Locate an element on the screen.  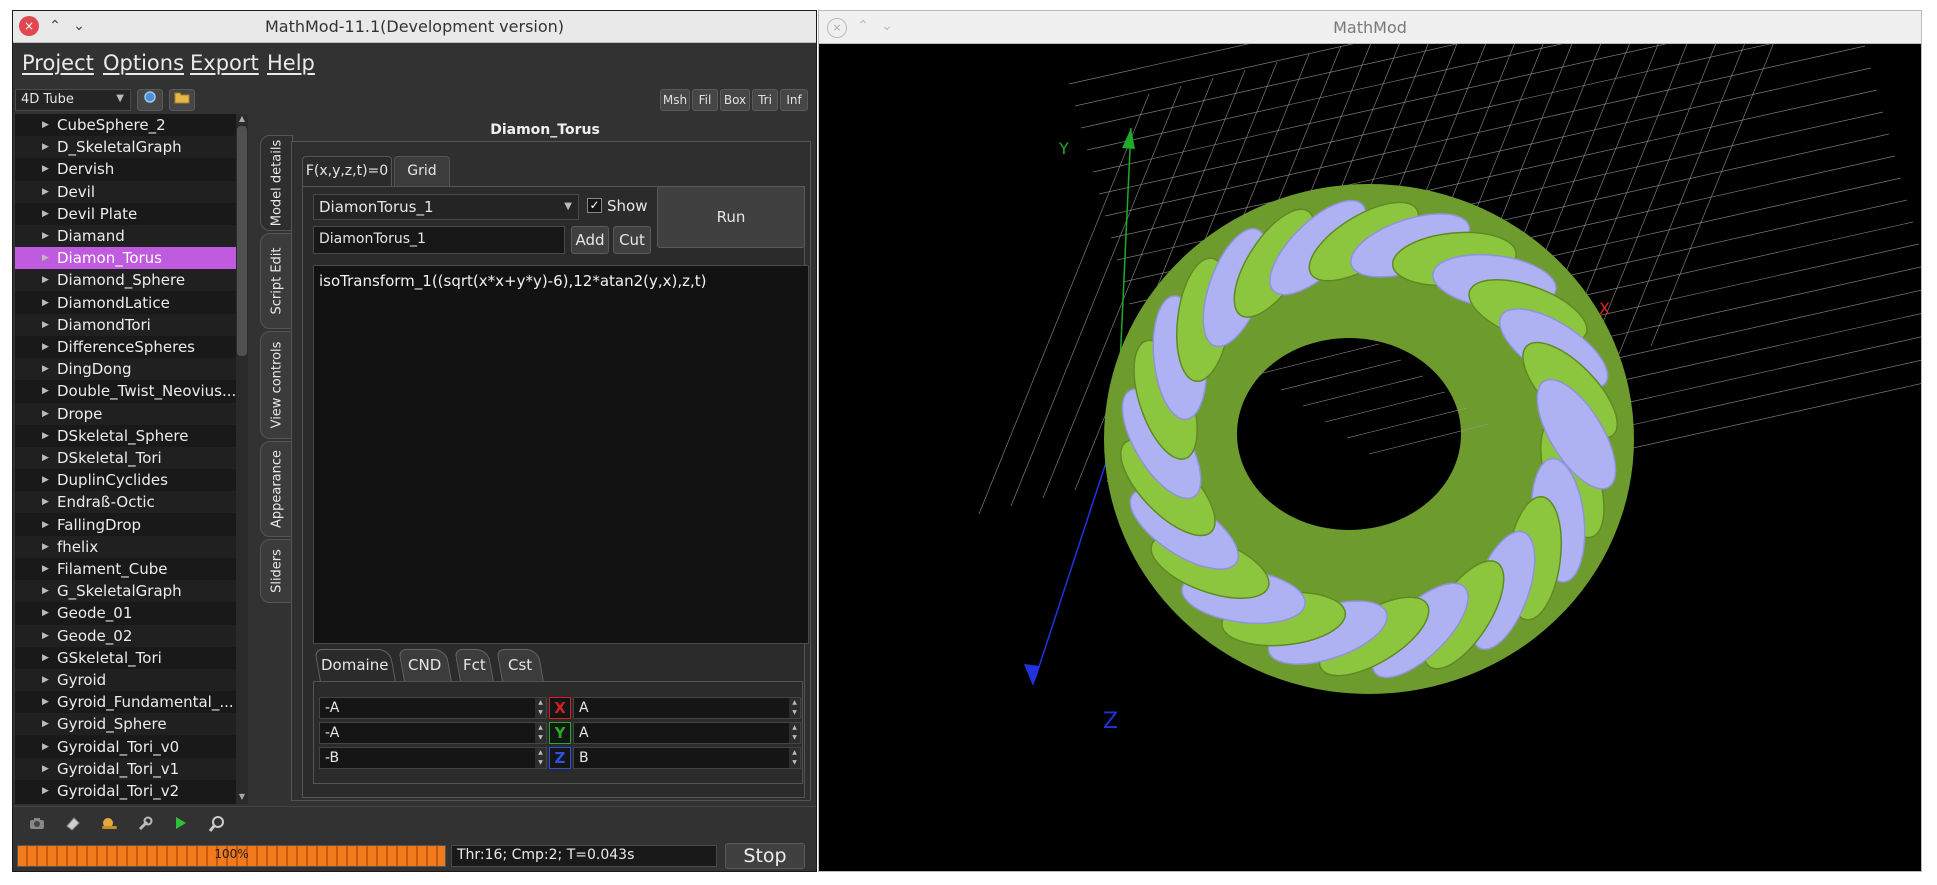
list-item: ▶ FallingDrop is located at coordinates (126, 525).